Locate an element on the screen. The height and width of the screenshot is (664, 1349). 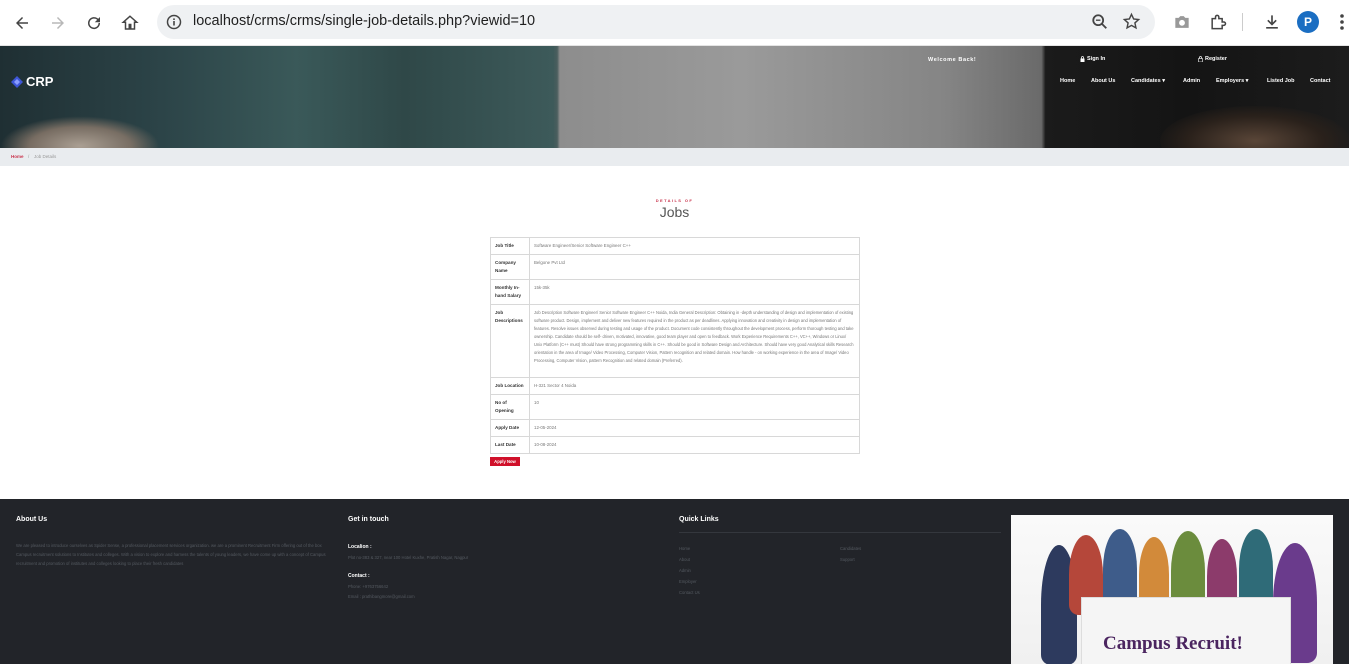
row-label: Monthly In-hand Salary is located at coordinates (510, 292).